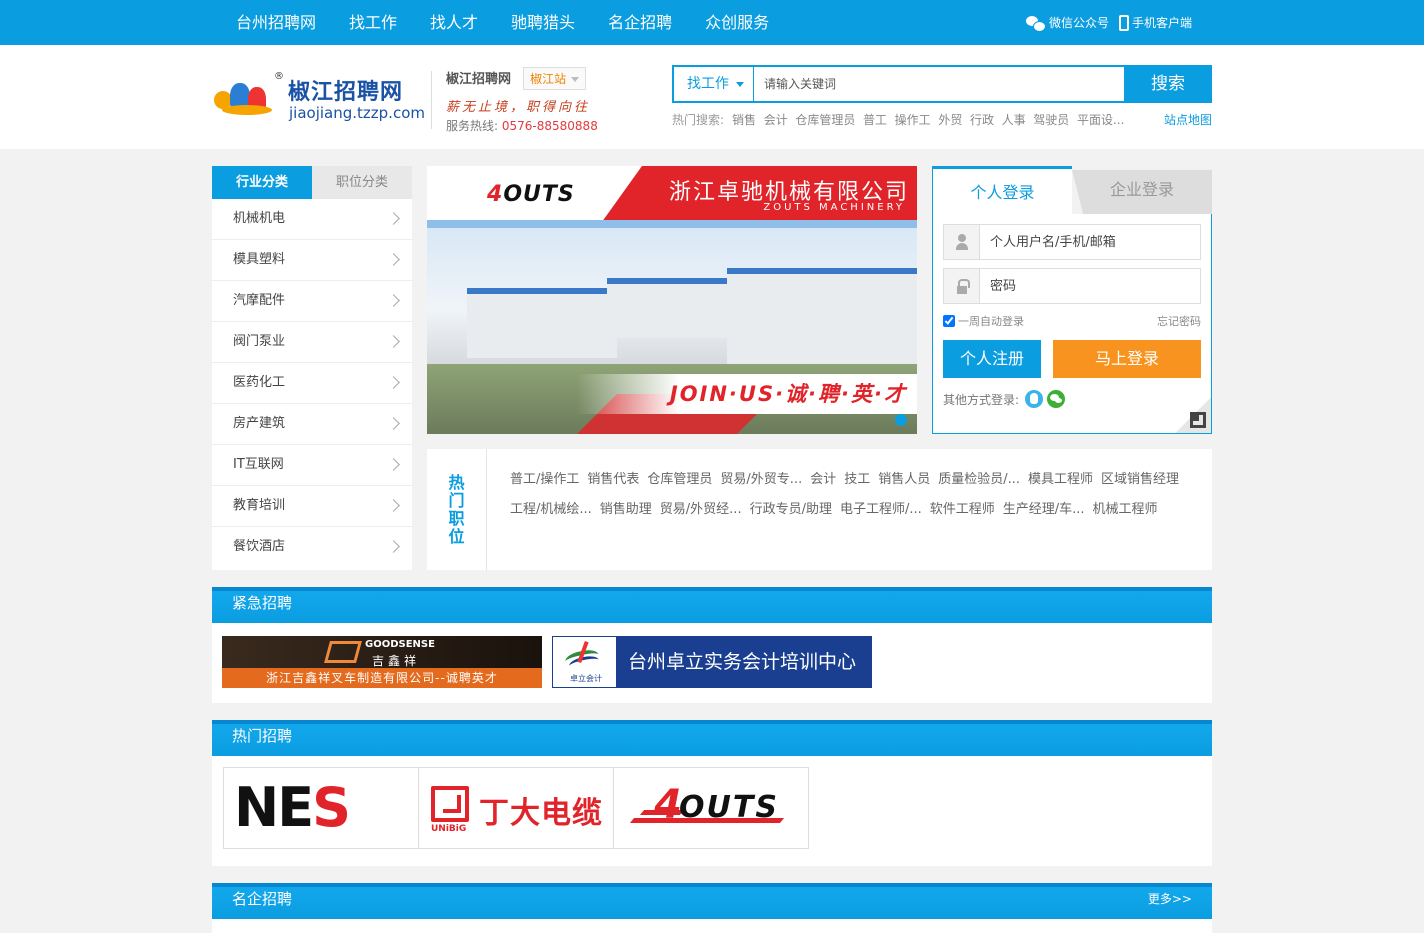 The image size is (1424, 933). What do you see at coordinates (1155, 22) in the screenshot?
I see `mobile-link: 手机客户端` at bounding box center [1155, 22].